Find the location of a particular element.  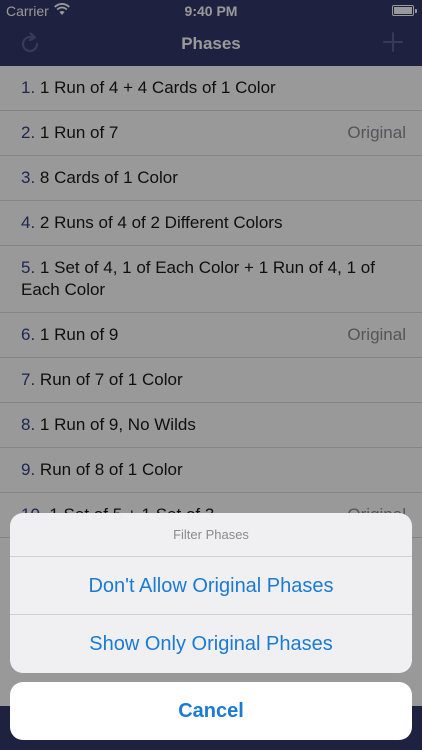

action-sheet-title: Filter Phases is located at coordinates (211, 535).